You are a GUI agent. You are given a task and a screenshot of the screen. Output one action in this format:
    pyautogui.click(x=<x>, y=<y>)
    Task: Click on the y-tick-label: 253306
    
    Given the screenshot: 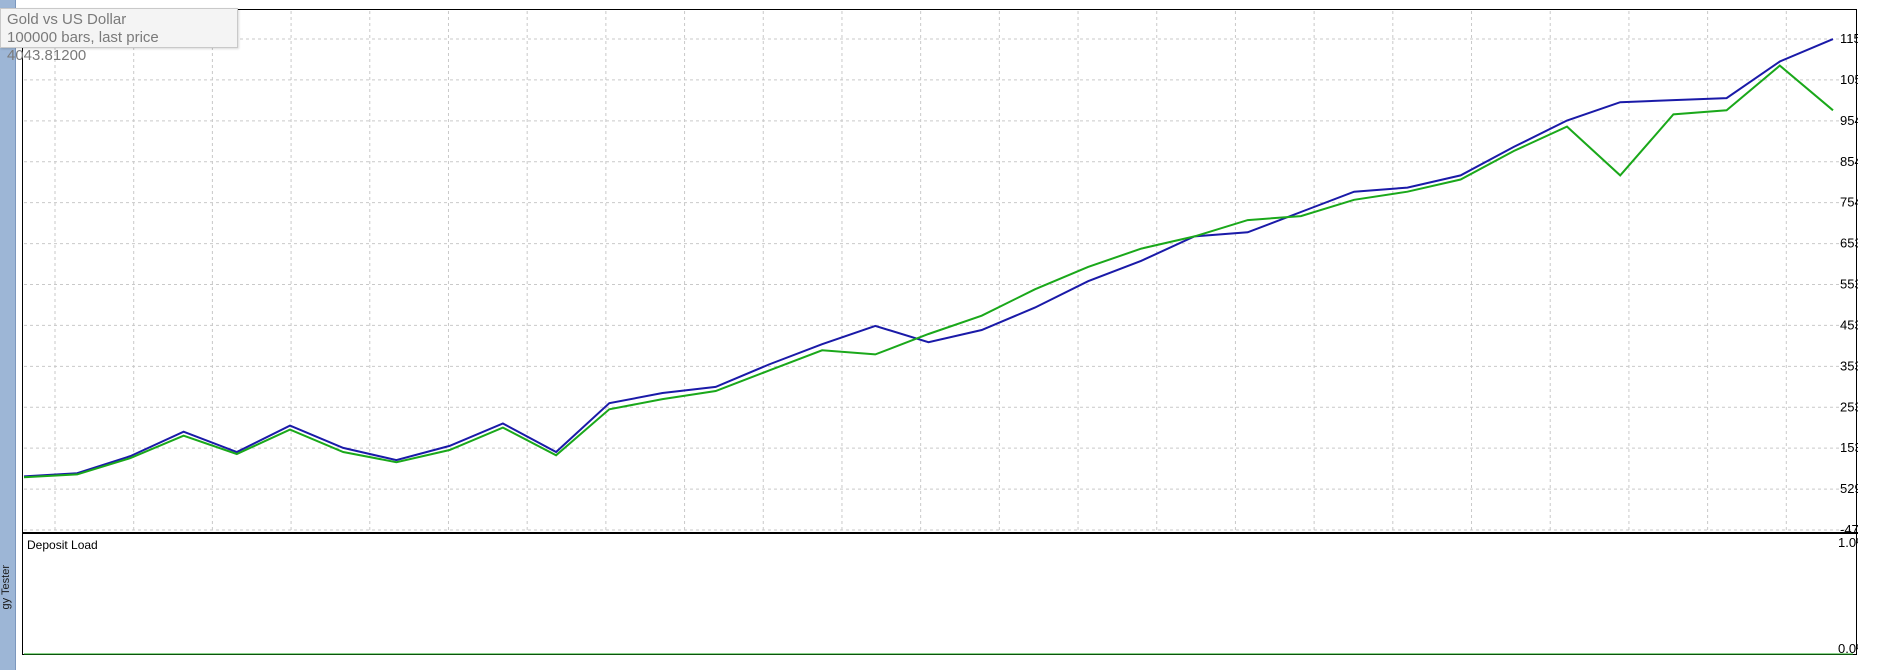 What is the action you would take?
    pyautogui.click(x=1849, y=406)
    